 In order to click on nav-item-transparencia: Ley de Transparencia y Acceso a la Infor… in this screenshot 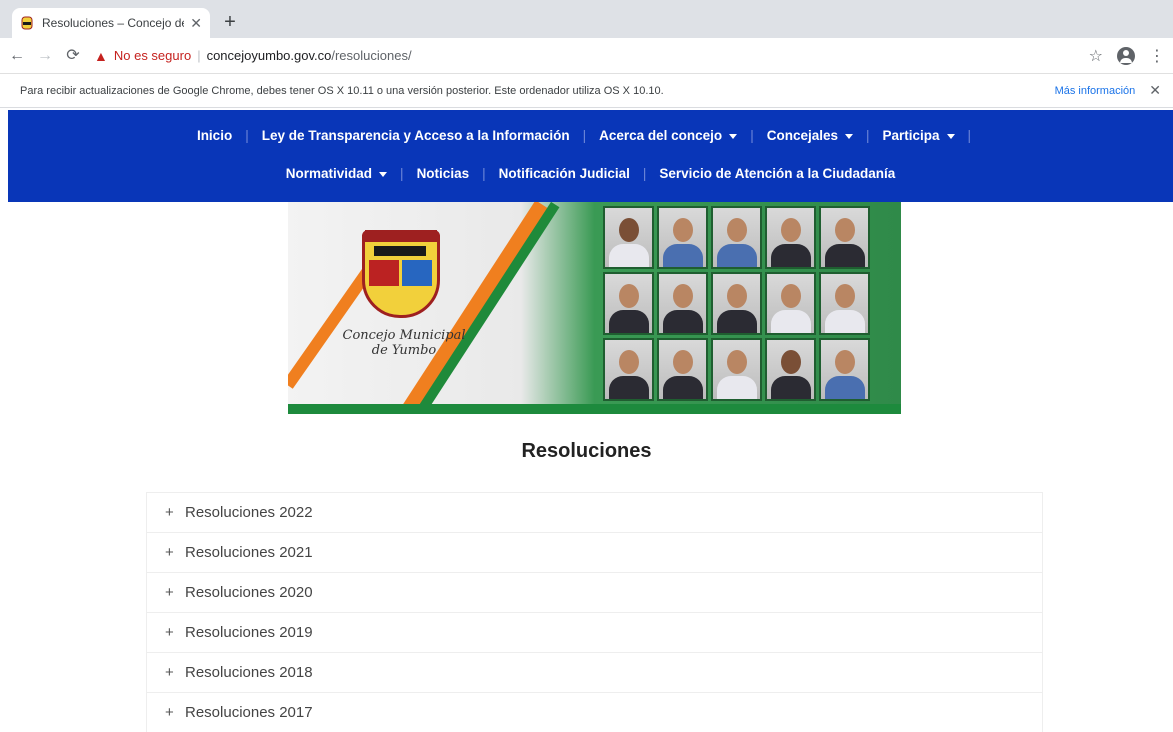, I will do `click(416, 135)`.